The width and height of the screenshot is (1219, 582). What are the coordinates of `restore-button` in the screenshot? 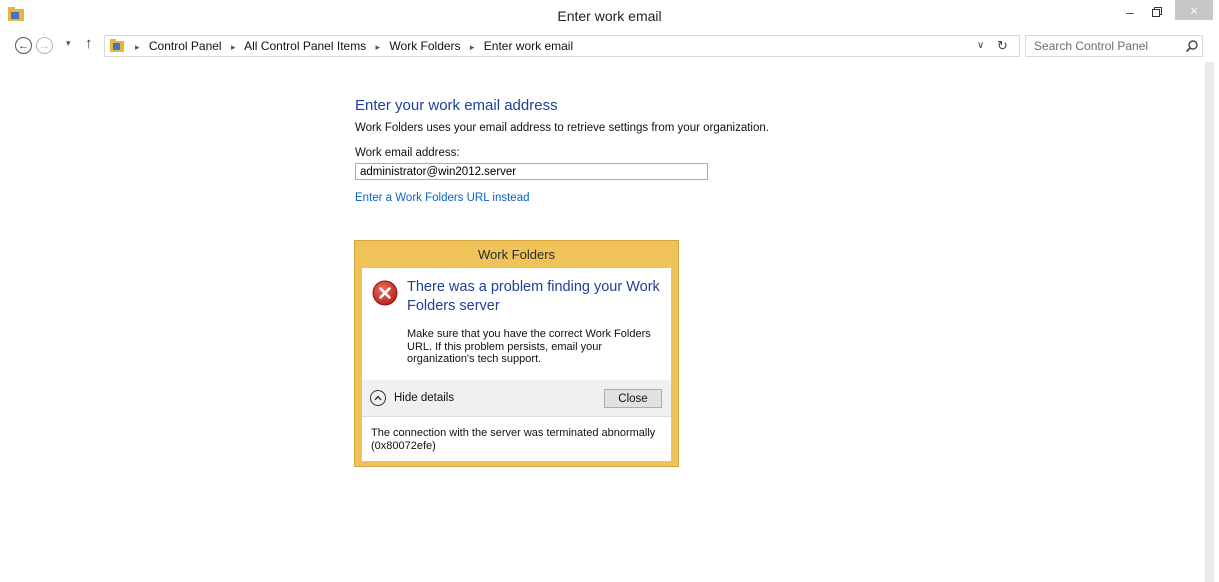 It's located at (1157, 12).